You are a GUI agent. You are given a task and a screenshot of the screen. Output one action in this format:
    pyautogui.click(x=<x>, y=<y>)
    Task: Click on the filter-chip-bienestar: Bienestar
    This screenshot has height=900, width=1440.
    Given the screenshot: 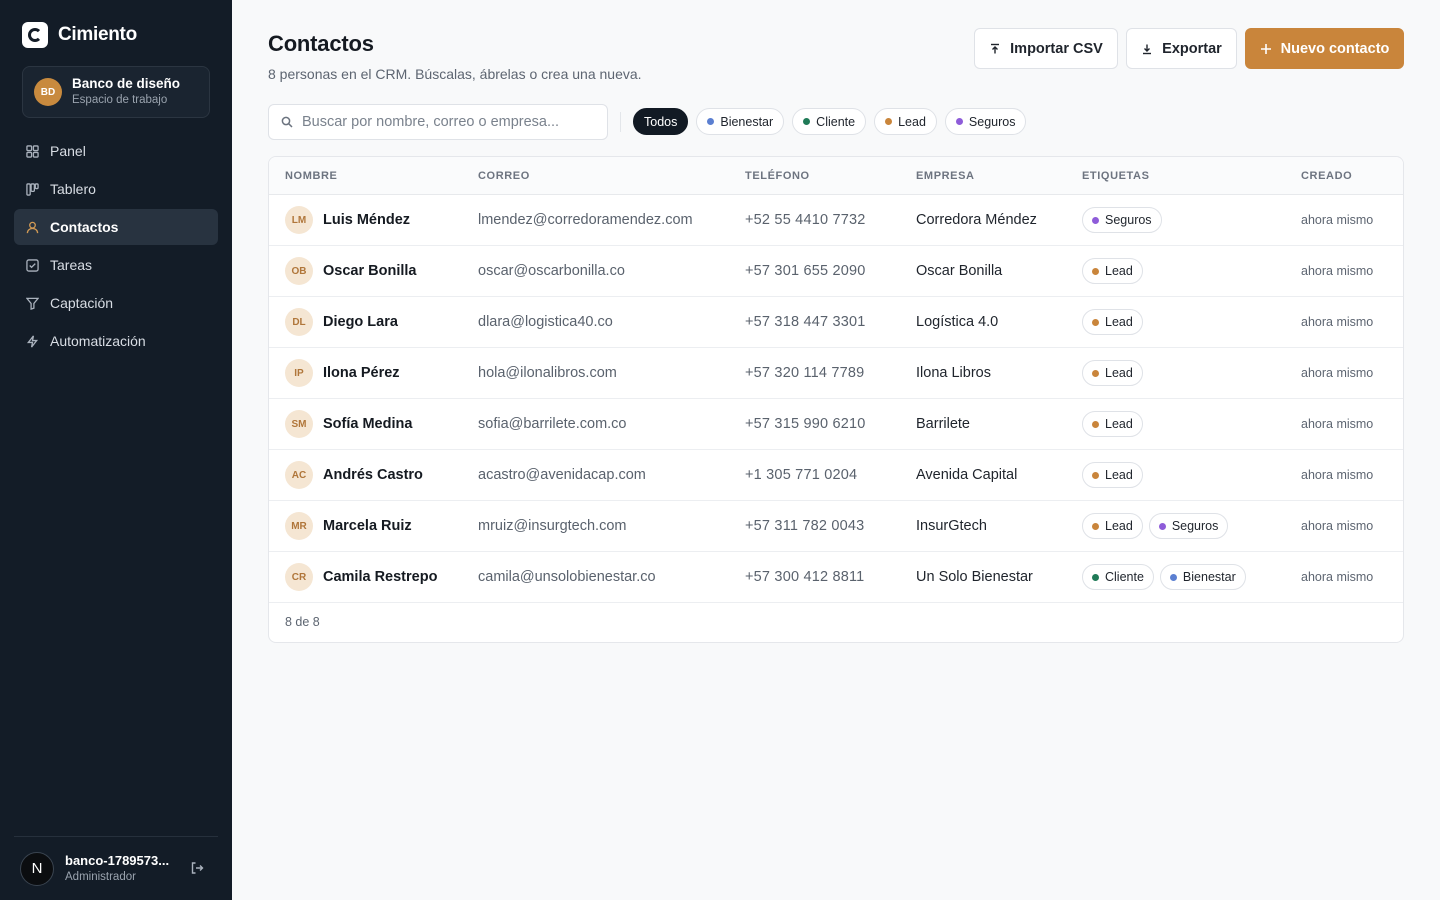 What is the action you would take?
    pyautogui.click(x=740, y=121)
    